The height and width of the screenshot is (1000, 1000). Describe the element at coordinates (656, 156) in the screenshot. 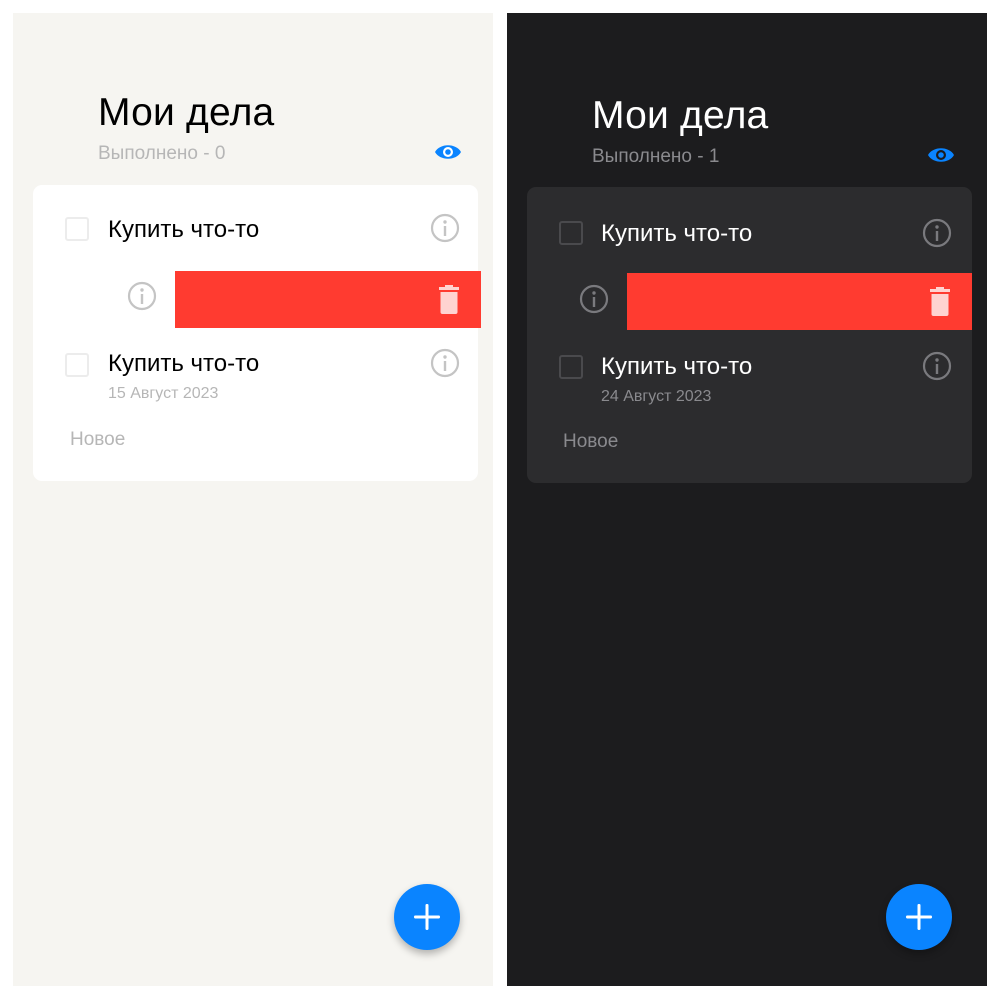

I see `completed-counter: Выполнено - 1` at that location.